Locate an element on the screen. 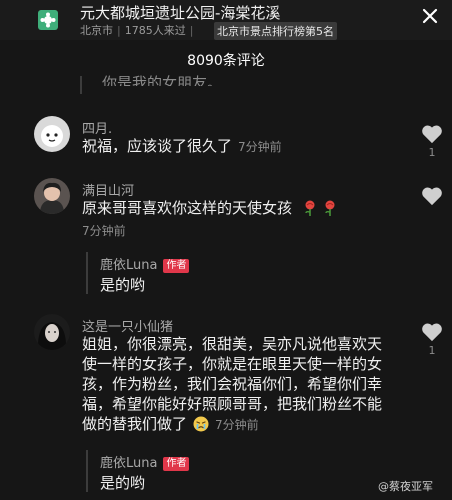  comment-line: 姐姐，你很漂亮，很甜美，吴亦凡说他喜欢天 is located at coordinates (232, 344).